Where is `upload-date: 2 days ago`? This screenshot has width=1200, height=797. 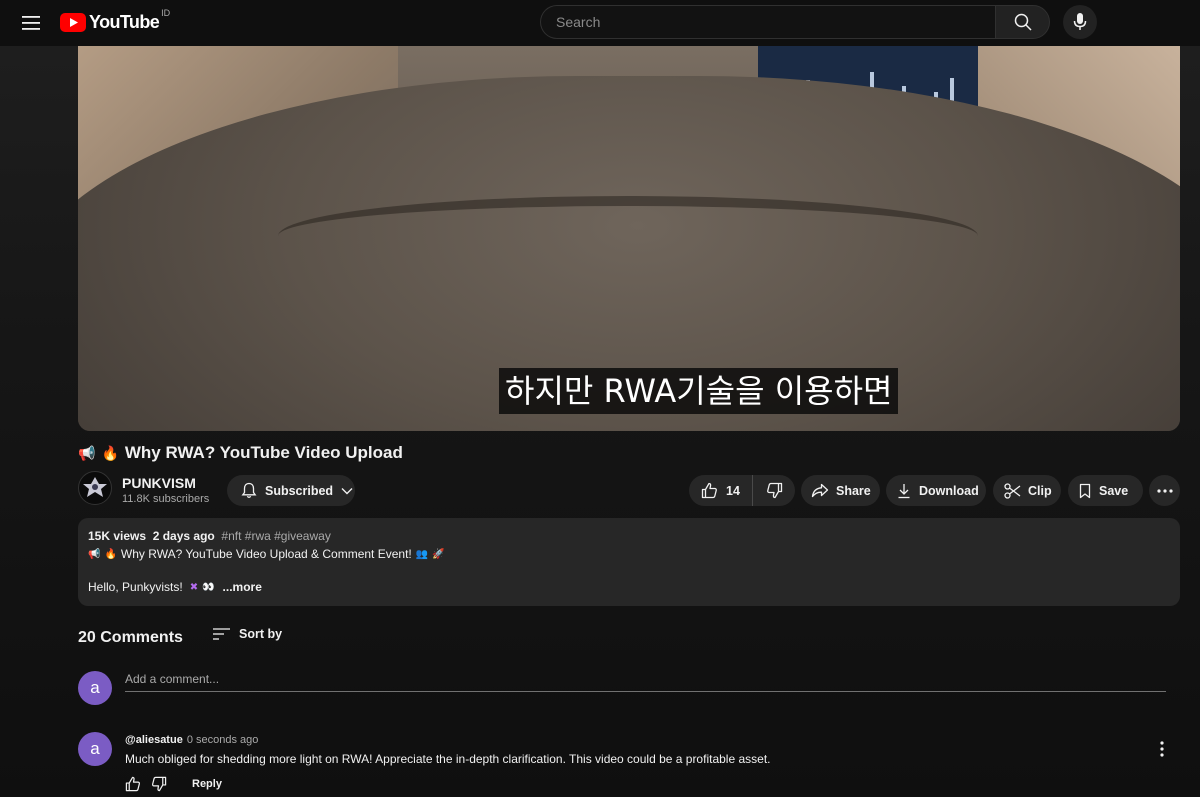 upload-date: 2 days ago is located at coordinates (183, 536).